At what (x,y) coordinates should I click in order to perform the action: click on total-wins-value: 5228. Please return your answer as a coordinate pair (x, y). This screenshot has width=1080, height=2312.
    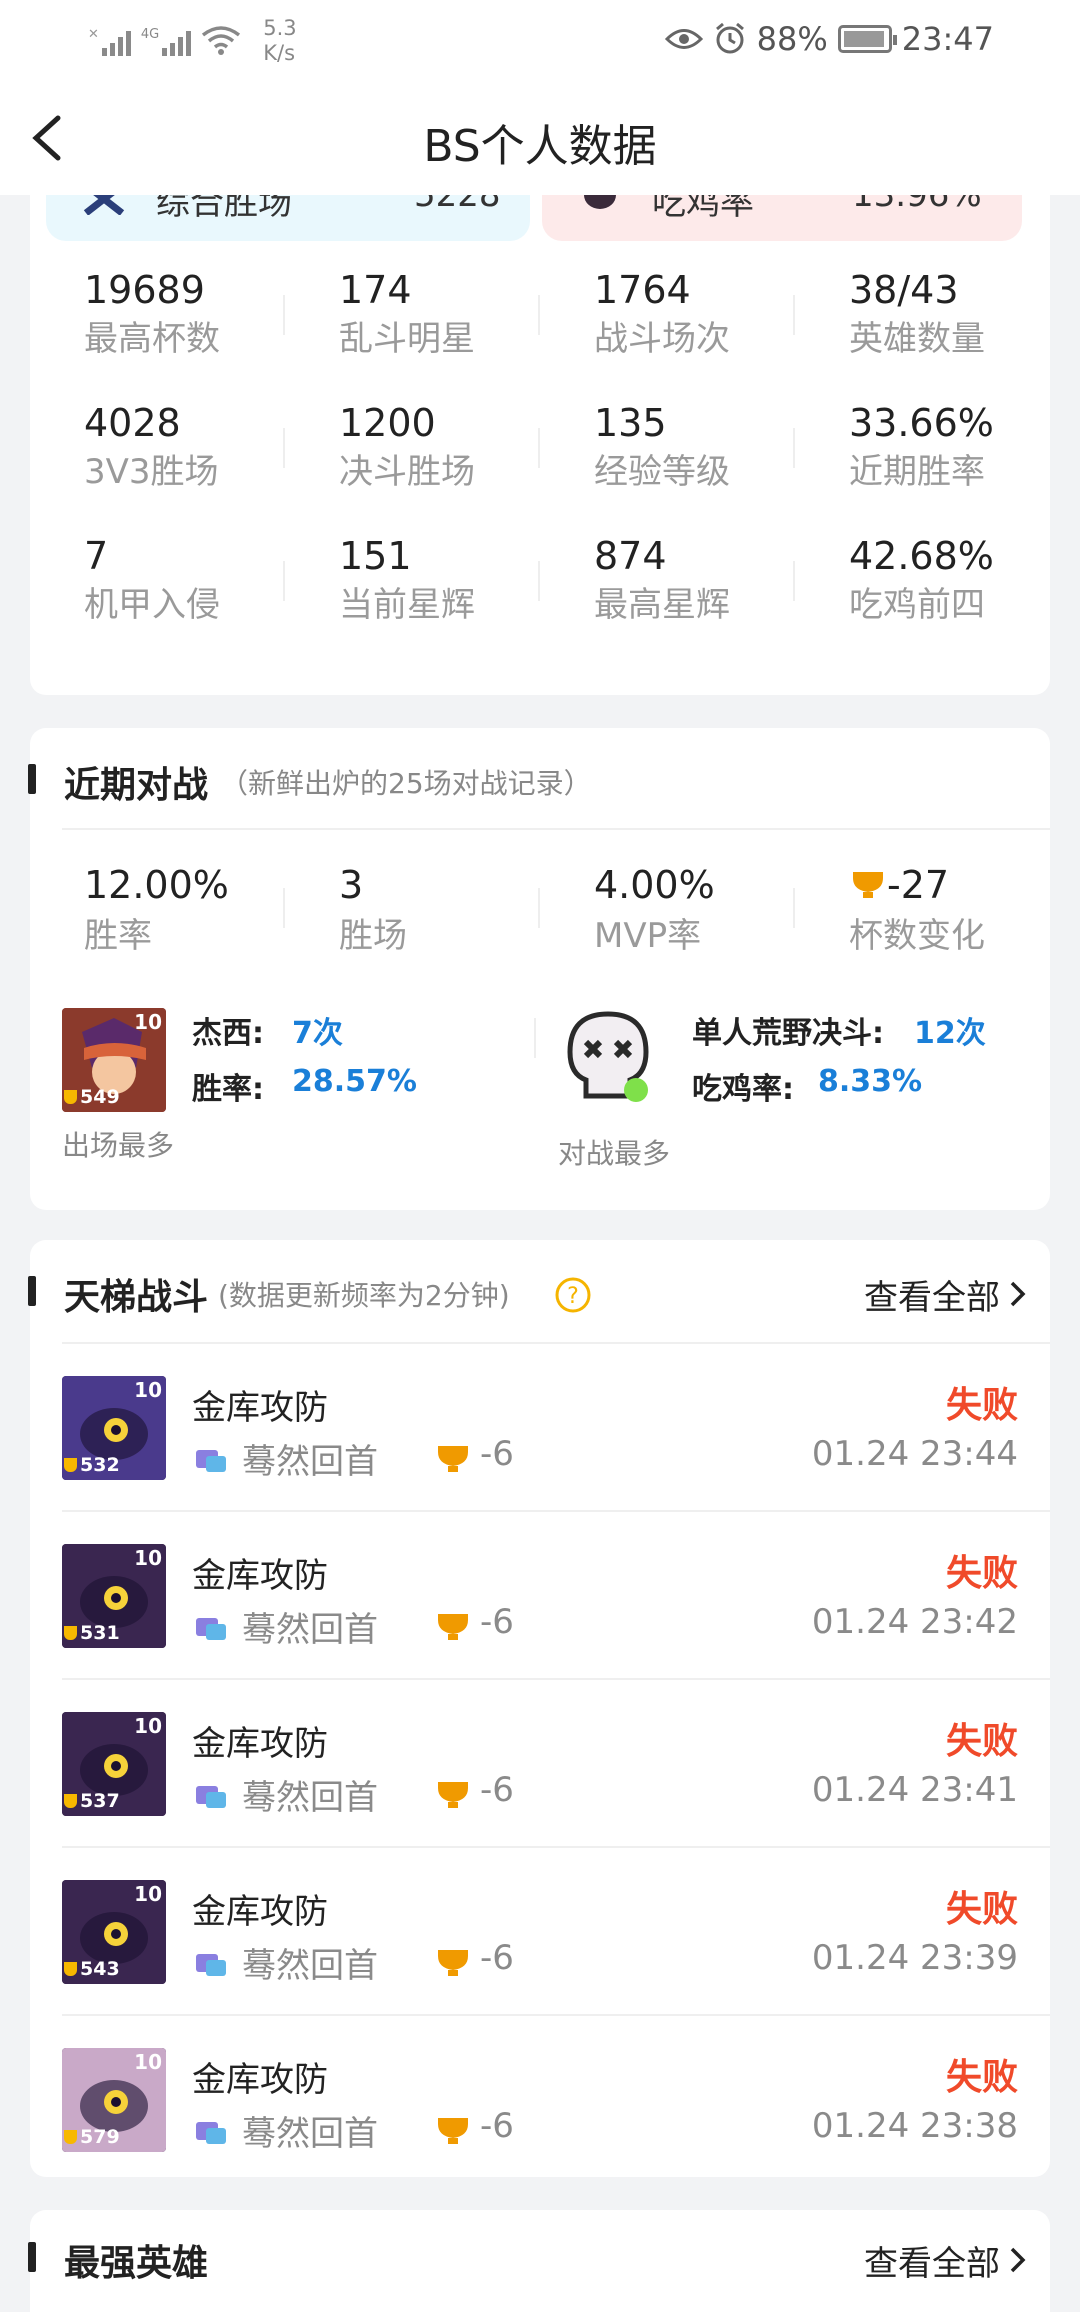
    Looking at the image, I should click on (457, 205).